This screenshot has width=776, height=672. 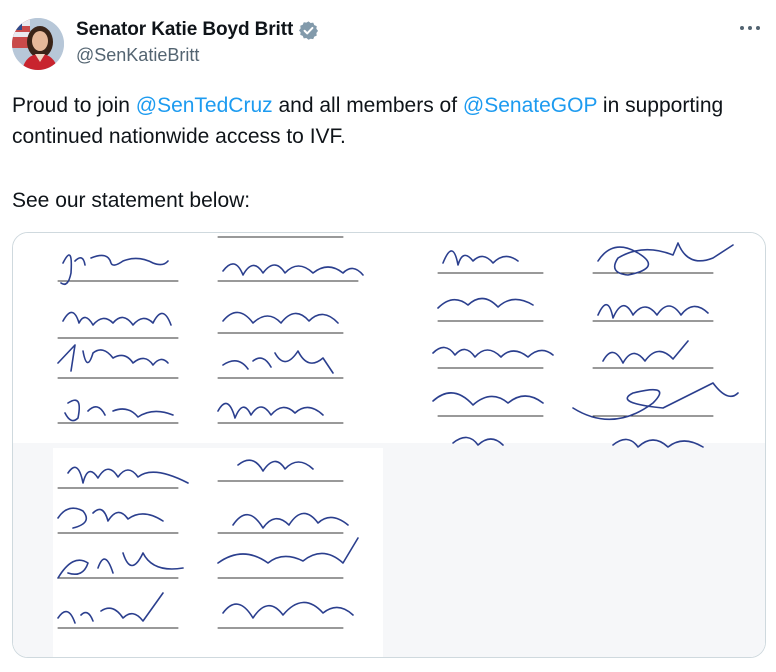 What do you see at coordinates (184, 30) in the screenshot?
I see `author-display-name: Senator Katie Boyd Britt` at bounding box center [184, 30].